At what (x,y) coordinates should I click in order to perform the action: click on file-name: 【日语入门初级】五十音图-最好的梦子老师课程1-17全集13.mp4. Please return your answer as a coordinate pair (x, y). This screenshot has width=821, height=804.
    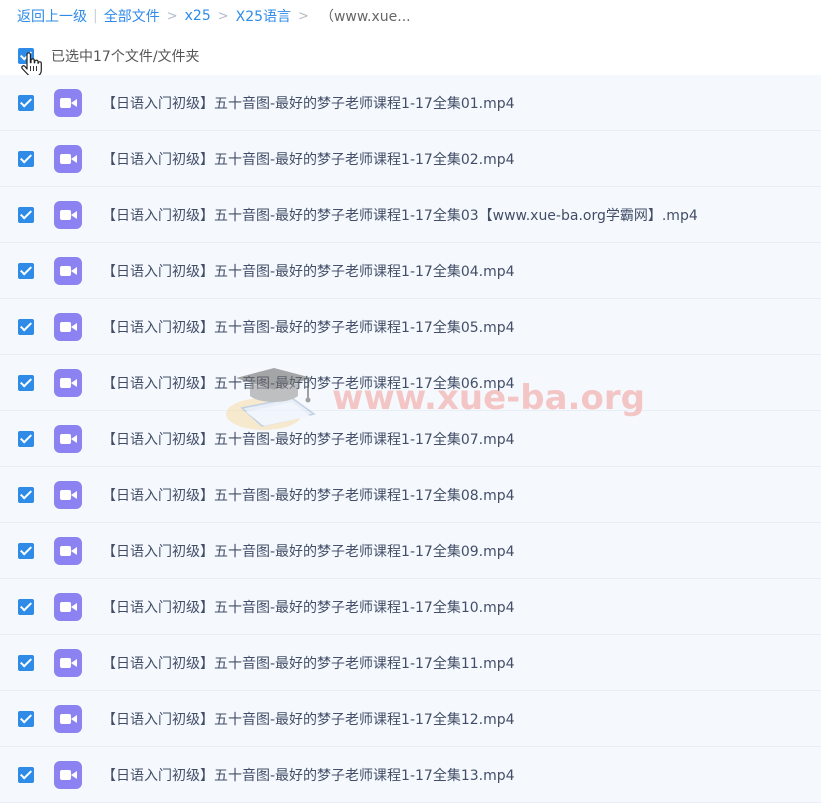
    Looking at the image, I should click on (308, 775).